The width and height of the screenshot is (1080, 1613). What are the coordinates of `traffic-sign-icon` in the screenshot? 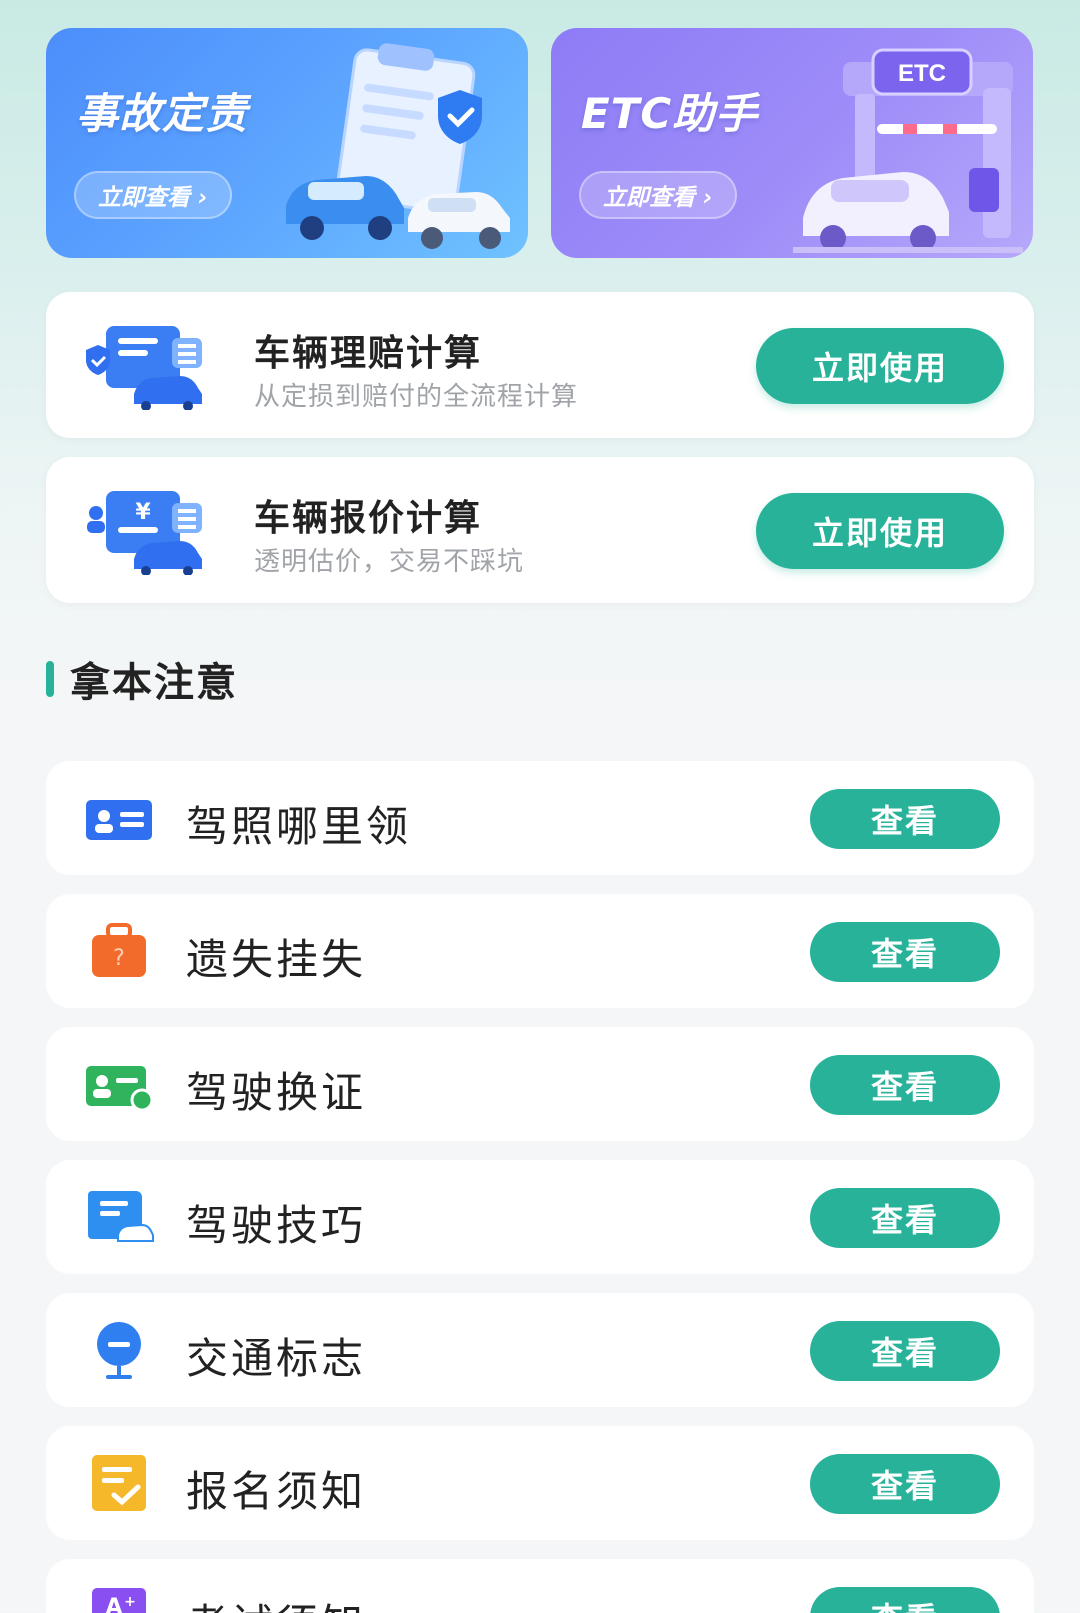 It's located at (119, 1350).